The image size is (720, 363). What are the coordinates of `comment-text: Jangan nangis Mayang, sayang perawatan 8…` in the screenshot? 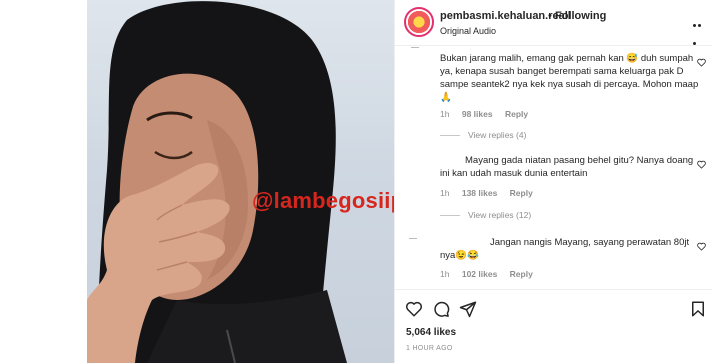 It's located at (565, 249).